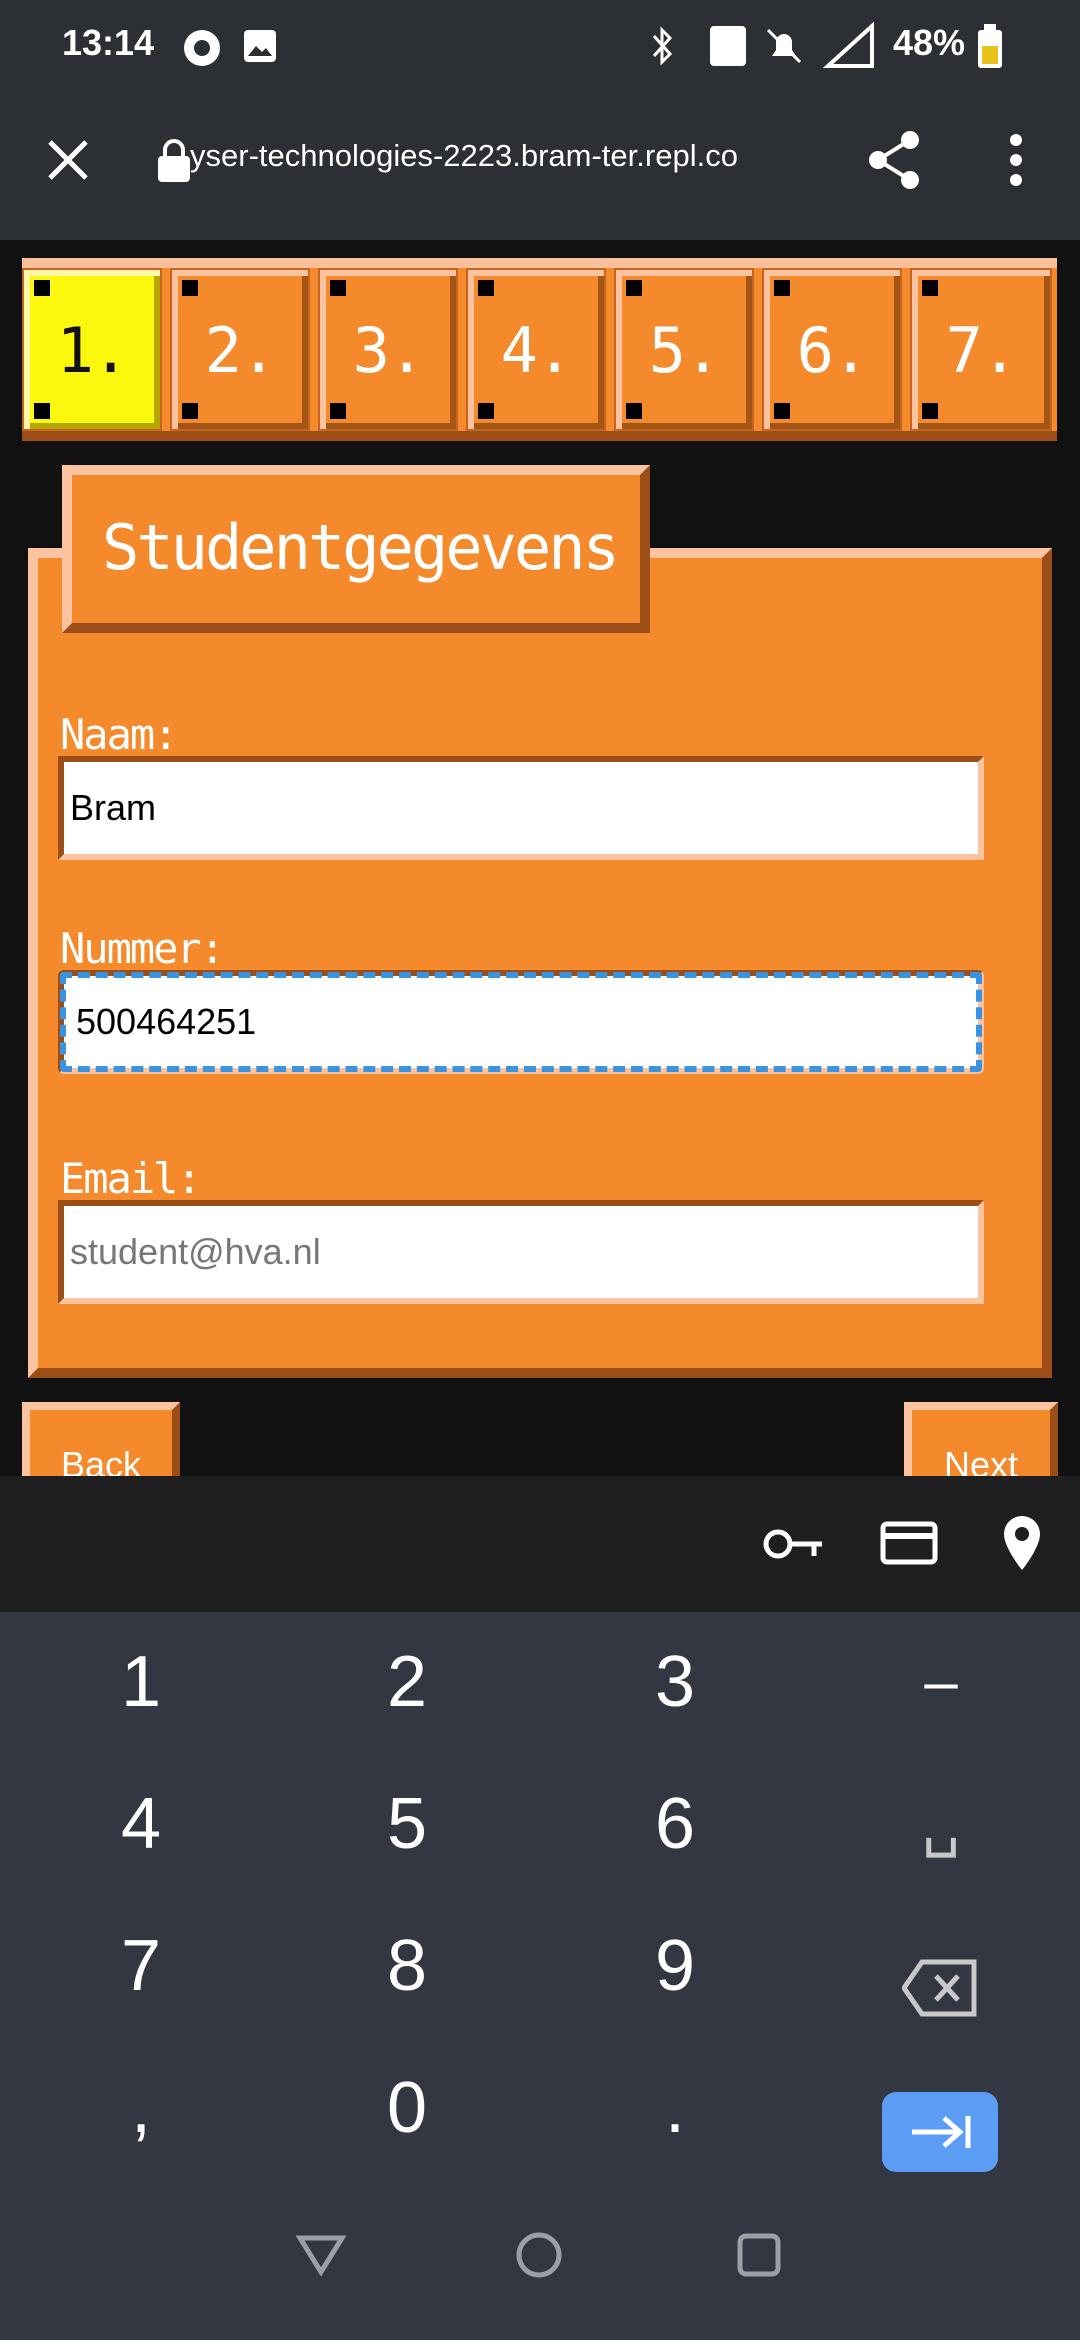  Describe the element at coordinates (361, 547) in the screenshot. I see `form-title: Studentgegevens` at that location.